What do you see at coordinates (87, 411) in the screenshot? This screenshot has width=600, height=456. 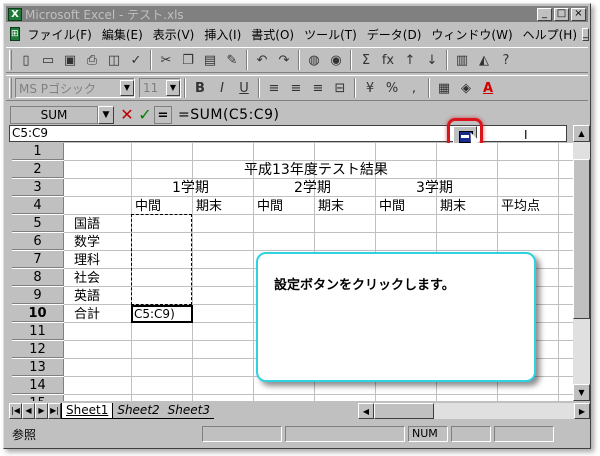 I see `tab-sheet1: Sheet1` at bounding box center [87, 411].